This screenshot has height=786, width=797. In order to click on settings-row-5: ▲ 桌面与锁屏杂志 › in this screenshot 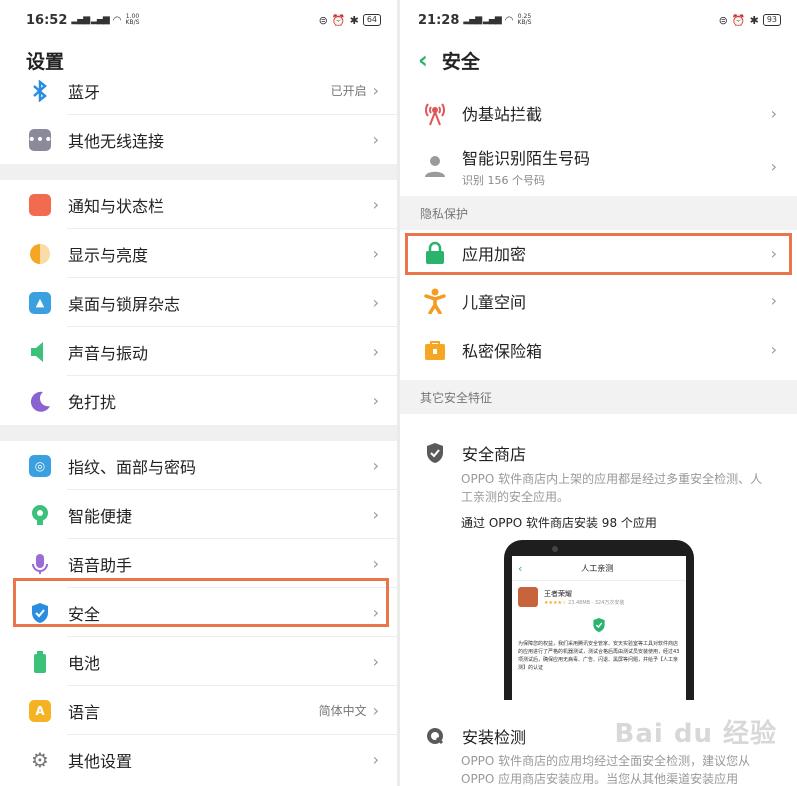, I will do `click(198, 302)`.